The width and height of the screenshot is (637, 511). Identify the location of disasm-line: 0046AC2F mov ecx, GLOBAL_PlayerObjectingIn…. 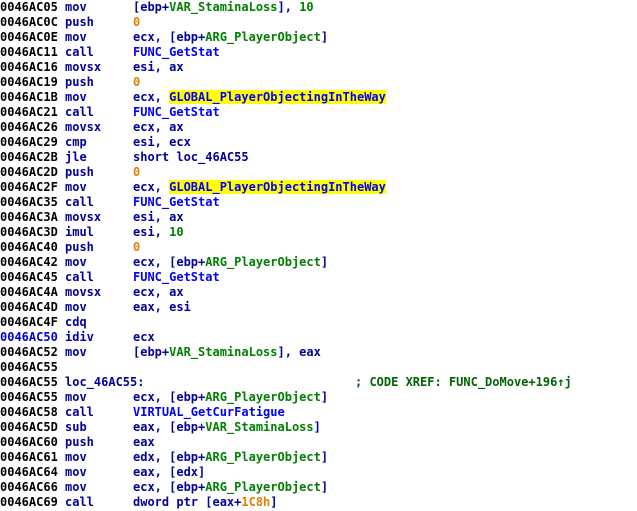
(318, 187).